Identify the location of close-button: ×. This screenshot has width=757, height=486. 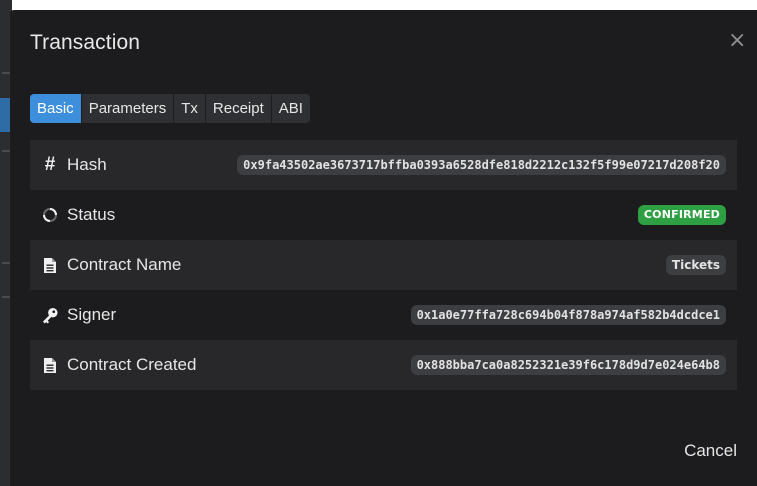
(737, 41).